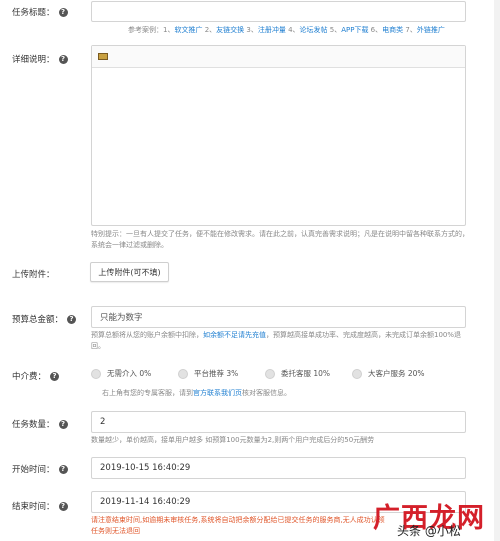  I want to click on budget-label: 预算总金额：?, so click(44, 319).